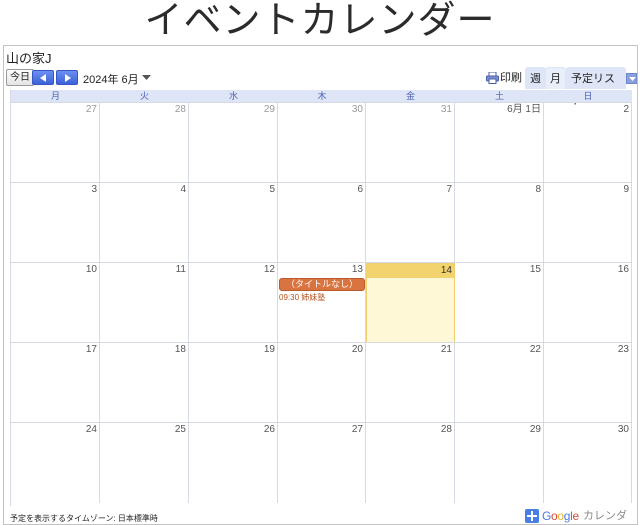 This screenshot has width=640, height=525. I want to click on prev-button, so click(43, 77).